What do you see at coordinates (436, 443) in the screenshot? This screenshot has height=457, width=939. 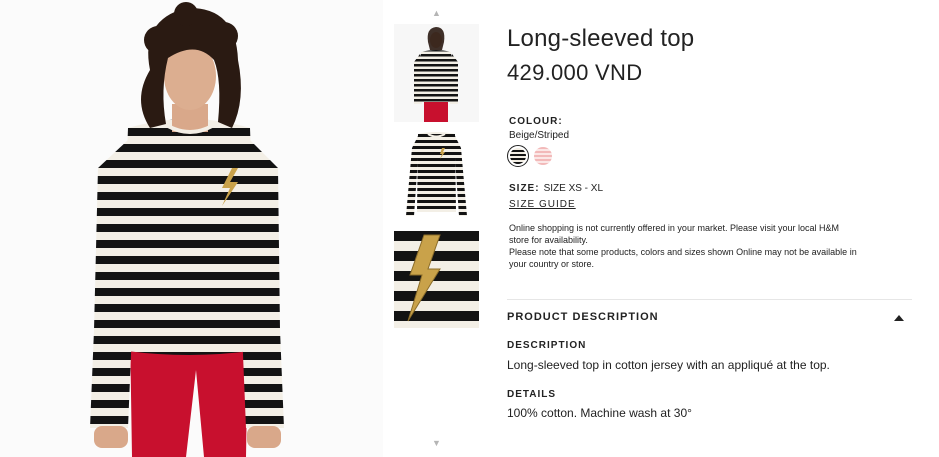 I see `thumbnail-down-arrow-icon: ▼` at bounding box center [436, 443].